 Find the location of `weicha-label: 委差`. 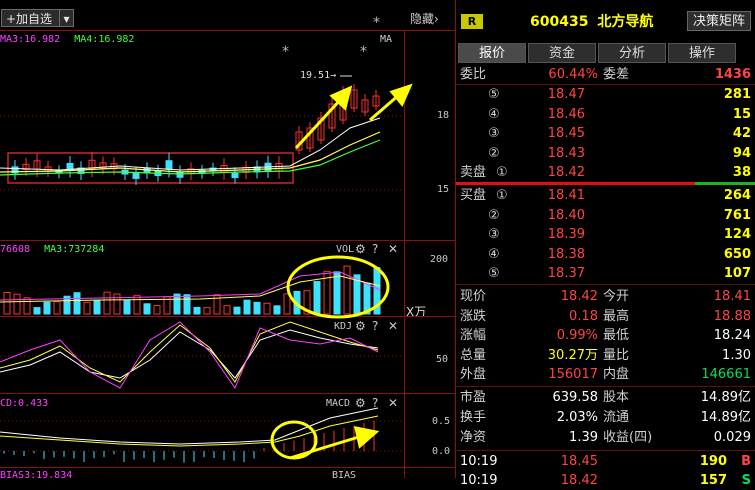

weicha-label: 委差 is located at coordinates (616, 74).